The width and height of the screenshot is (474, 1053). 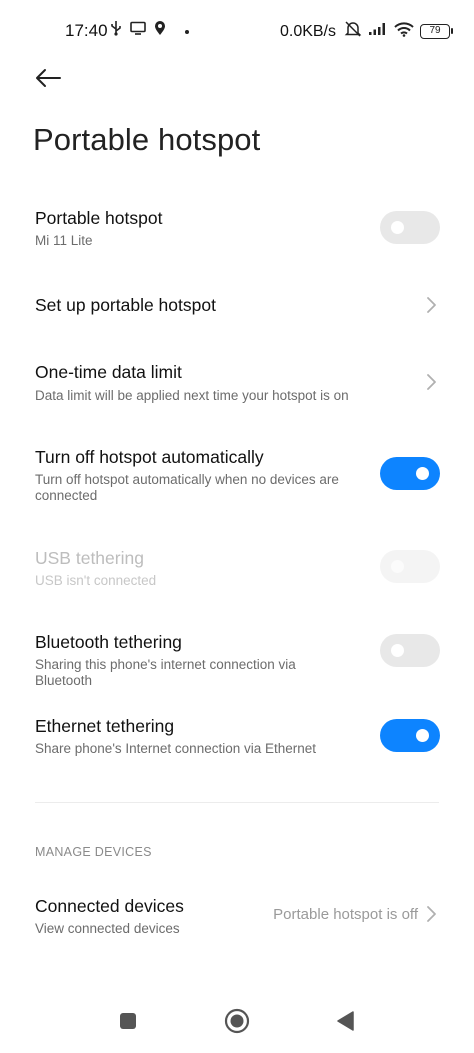 I want to click on wifi-icon, so click(x=404, y=31).